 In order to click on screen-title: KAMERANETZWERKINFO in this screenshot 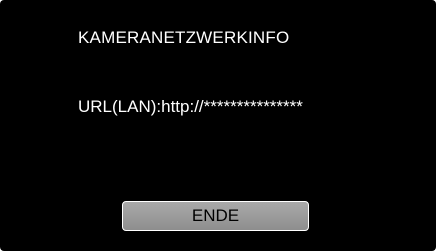, I will do `click(184, 37)`.